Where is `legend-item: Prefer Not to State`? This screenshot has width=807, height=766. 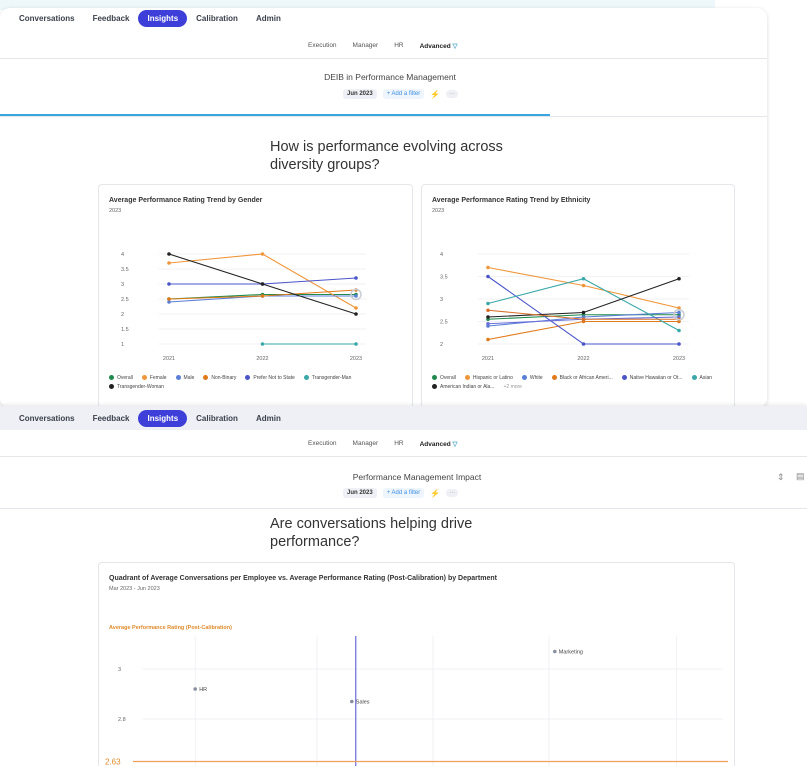
legend-item: Prefer Not to State is located at coordinates (270, 378).